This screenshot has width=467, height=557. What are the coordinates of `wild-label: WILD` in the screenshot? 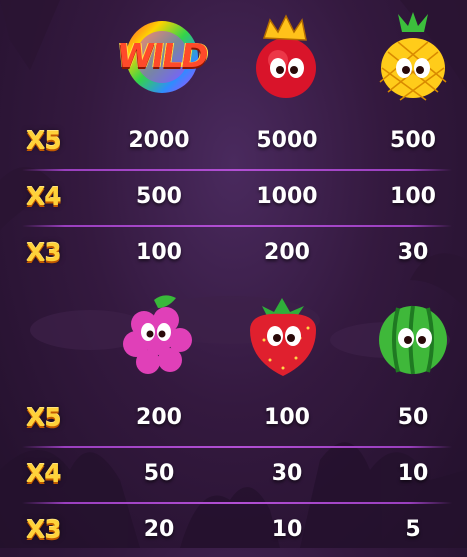 It's located at (162, 55).